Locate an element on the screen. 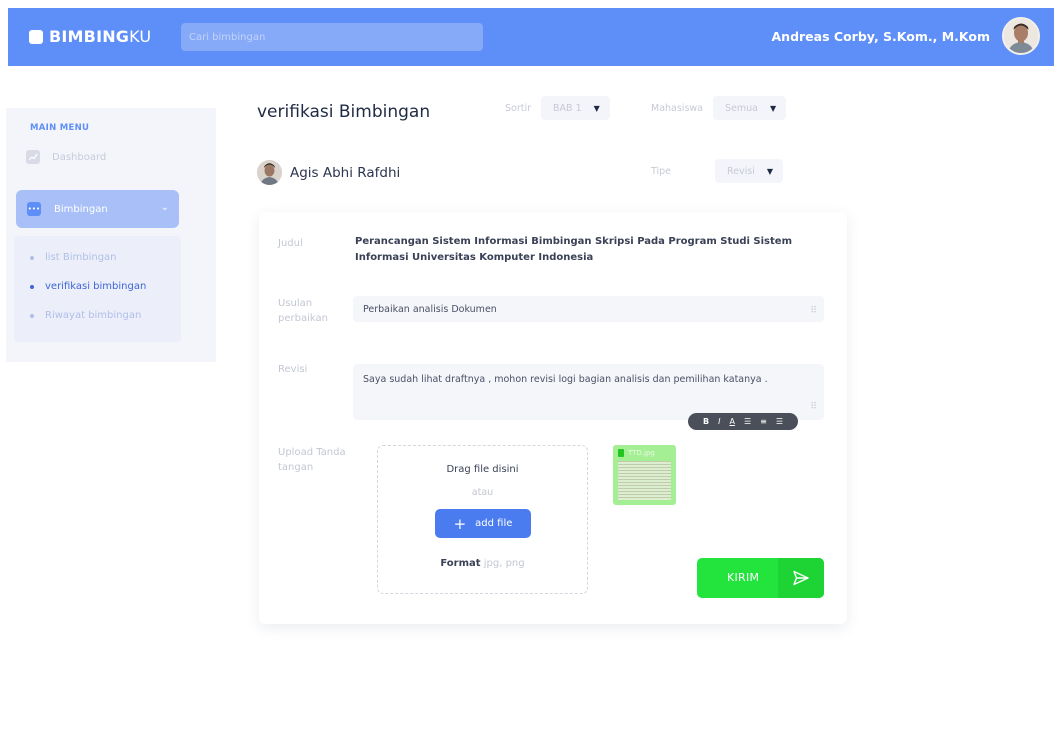  brand-light: KU is located at coordinates (140, 36).